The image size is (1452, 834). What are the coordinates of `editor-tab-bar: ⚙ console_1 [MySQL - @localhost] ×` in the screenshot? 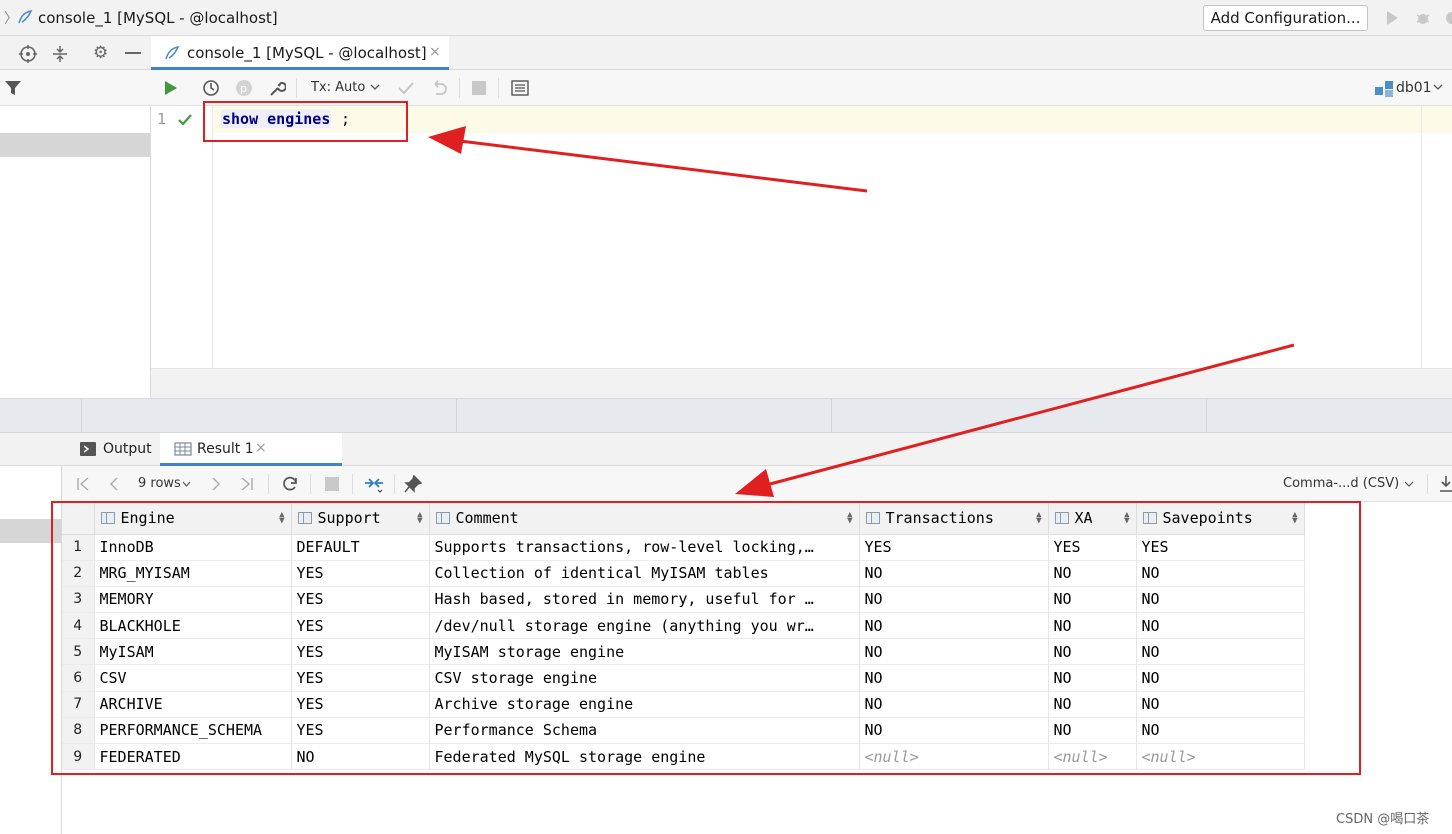 It's located at (726, 53).